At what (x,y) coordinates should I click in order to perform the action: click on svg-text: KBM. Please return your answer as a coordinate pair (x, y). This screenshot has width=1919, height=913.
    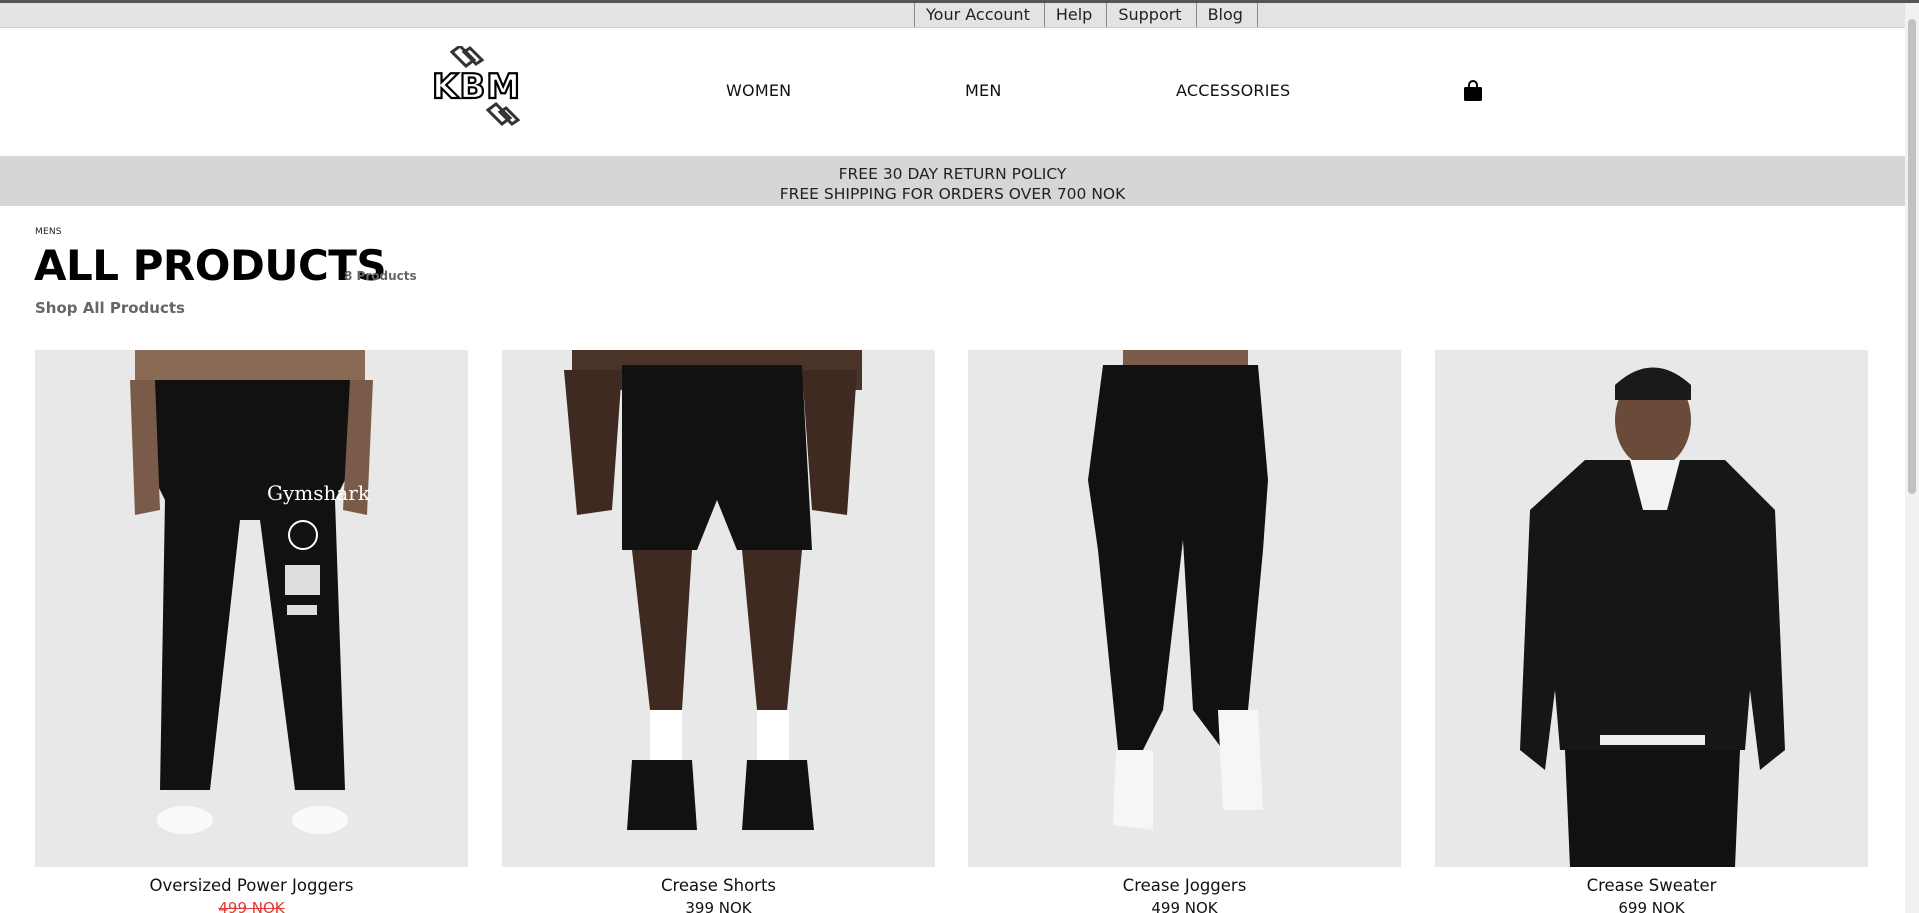
    Looking at the image, I should click on (476, 87).